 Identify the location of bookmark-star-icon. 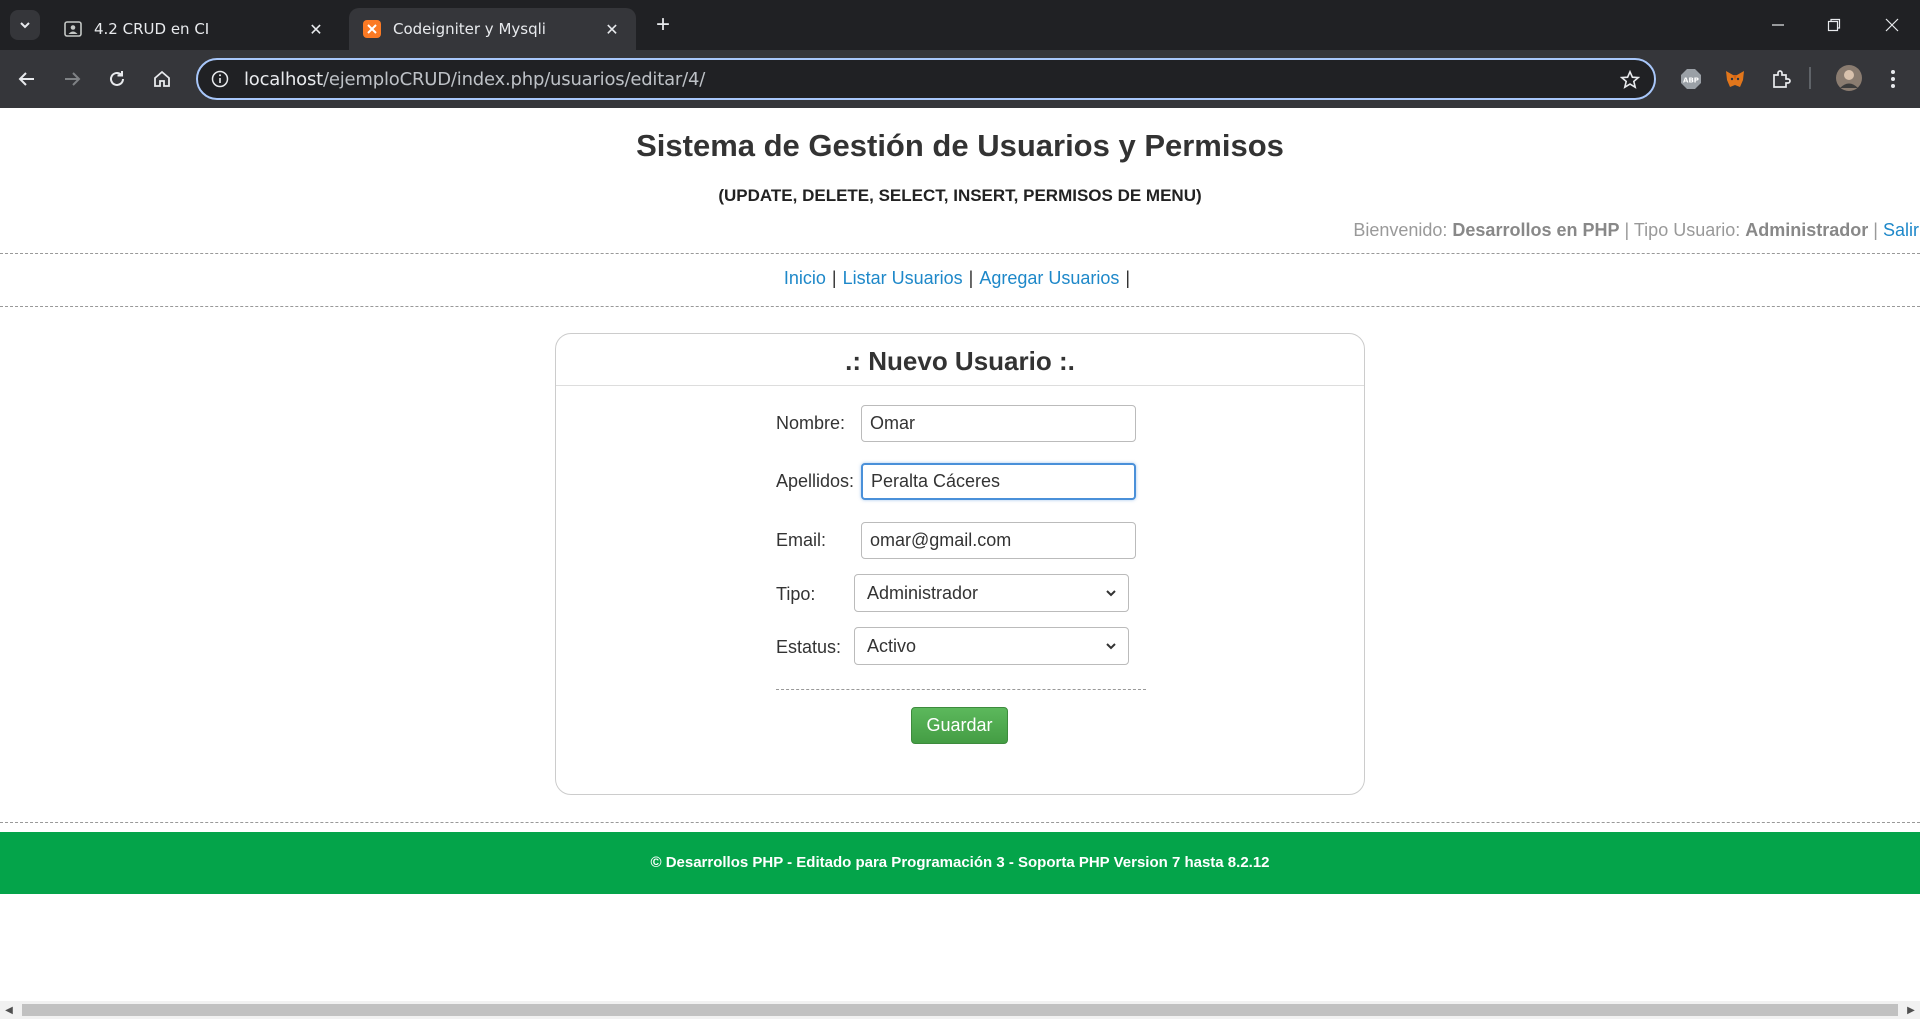
(1630, 80).